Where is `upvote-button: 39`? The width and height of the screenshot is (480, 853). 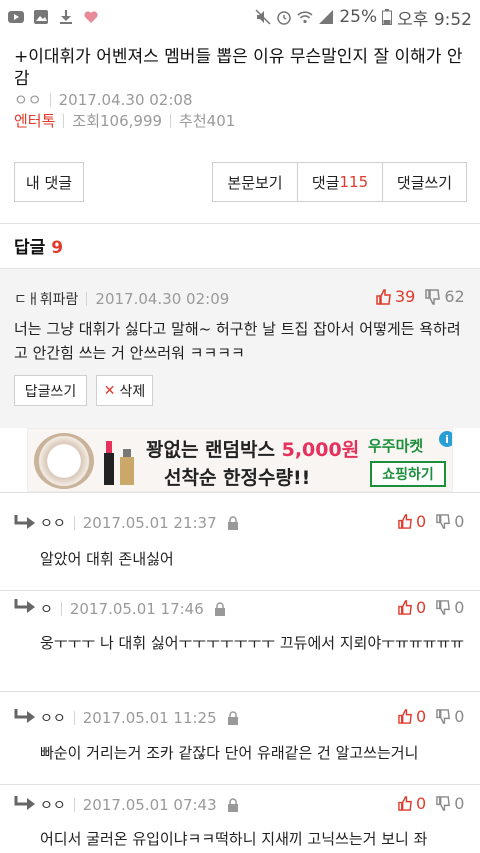 upvote-button: 39 is located at coordinates (395, 296).